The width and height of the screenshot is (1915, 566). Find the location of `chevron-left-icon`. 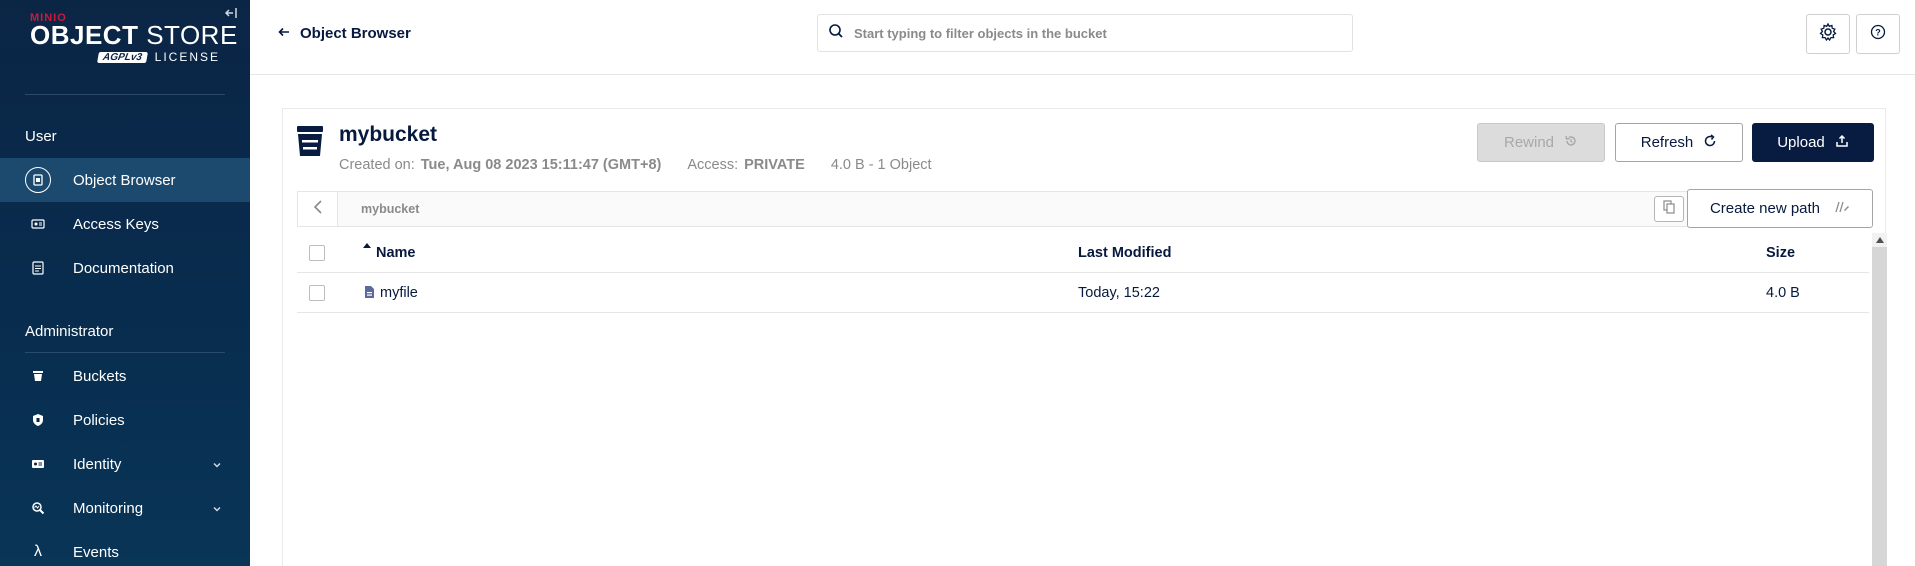

chevron-left-icon is located at coordinates (318, 209).